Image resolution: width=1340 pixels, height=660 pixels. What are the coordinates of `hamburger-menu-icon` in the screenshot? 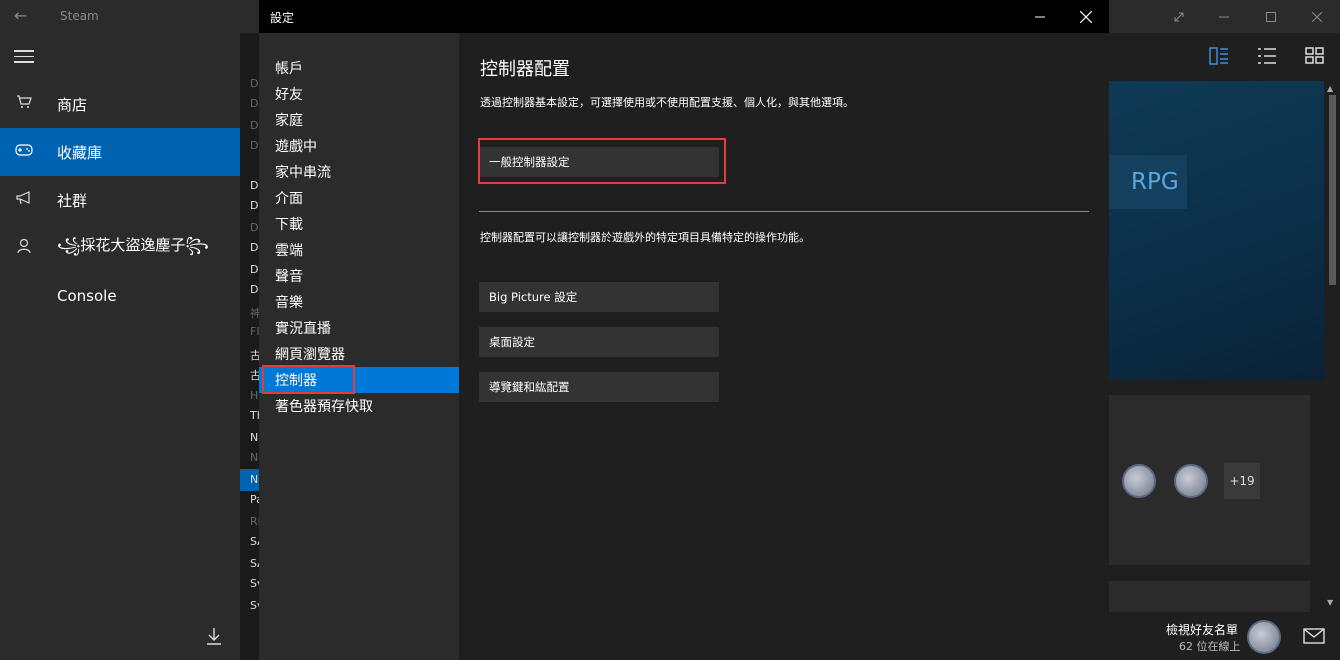 It's located at (24, 56).